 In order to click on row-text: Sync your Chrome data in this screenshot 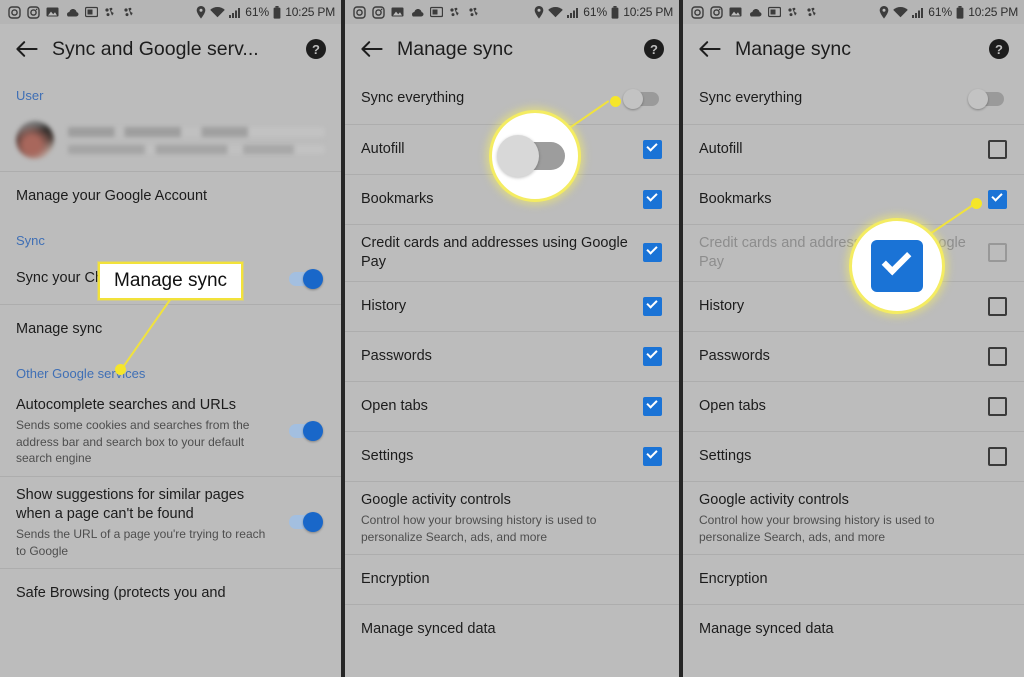, I will do `click(150, 278)`.